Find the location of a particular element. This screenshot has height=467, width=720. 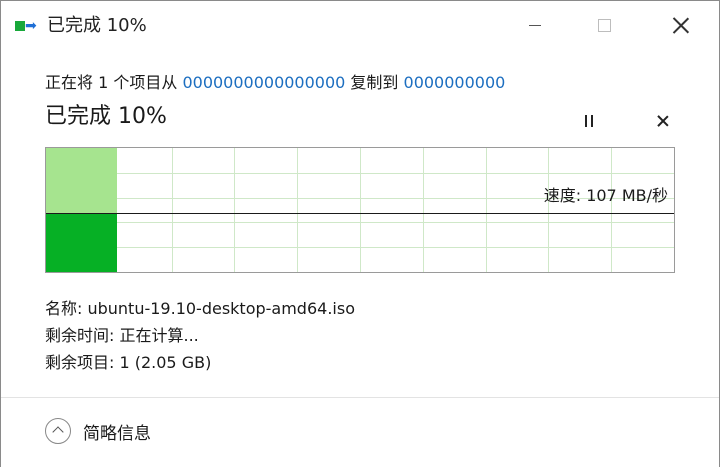

file-copy-icon: ➡ is located at coordinates (27, 26).